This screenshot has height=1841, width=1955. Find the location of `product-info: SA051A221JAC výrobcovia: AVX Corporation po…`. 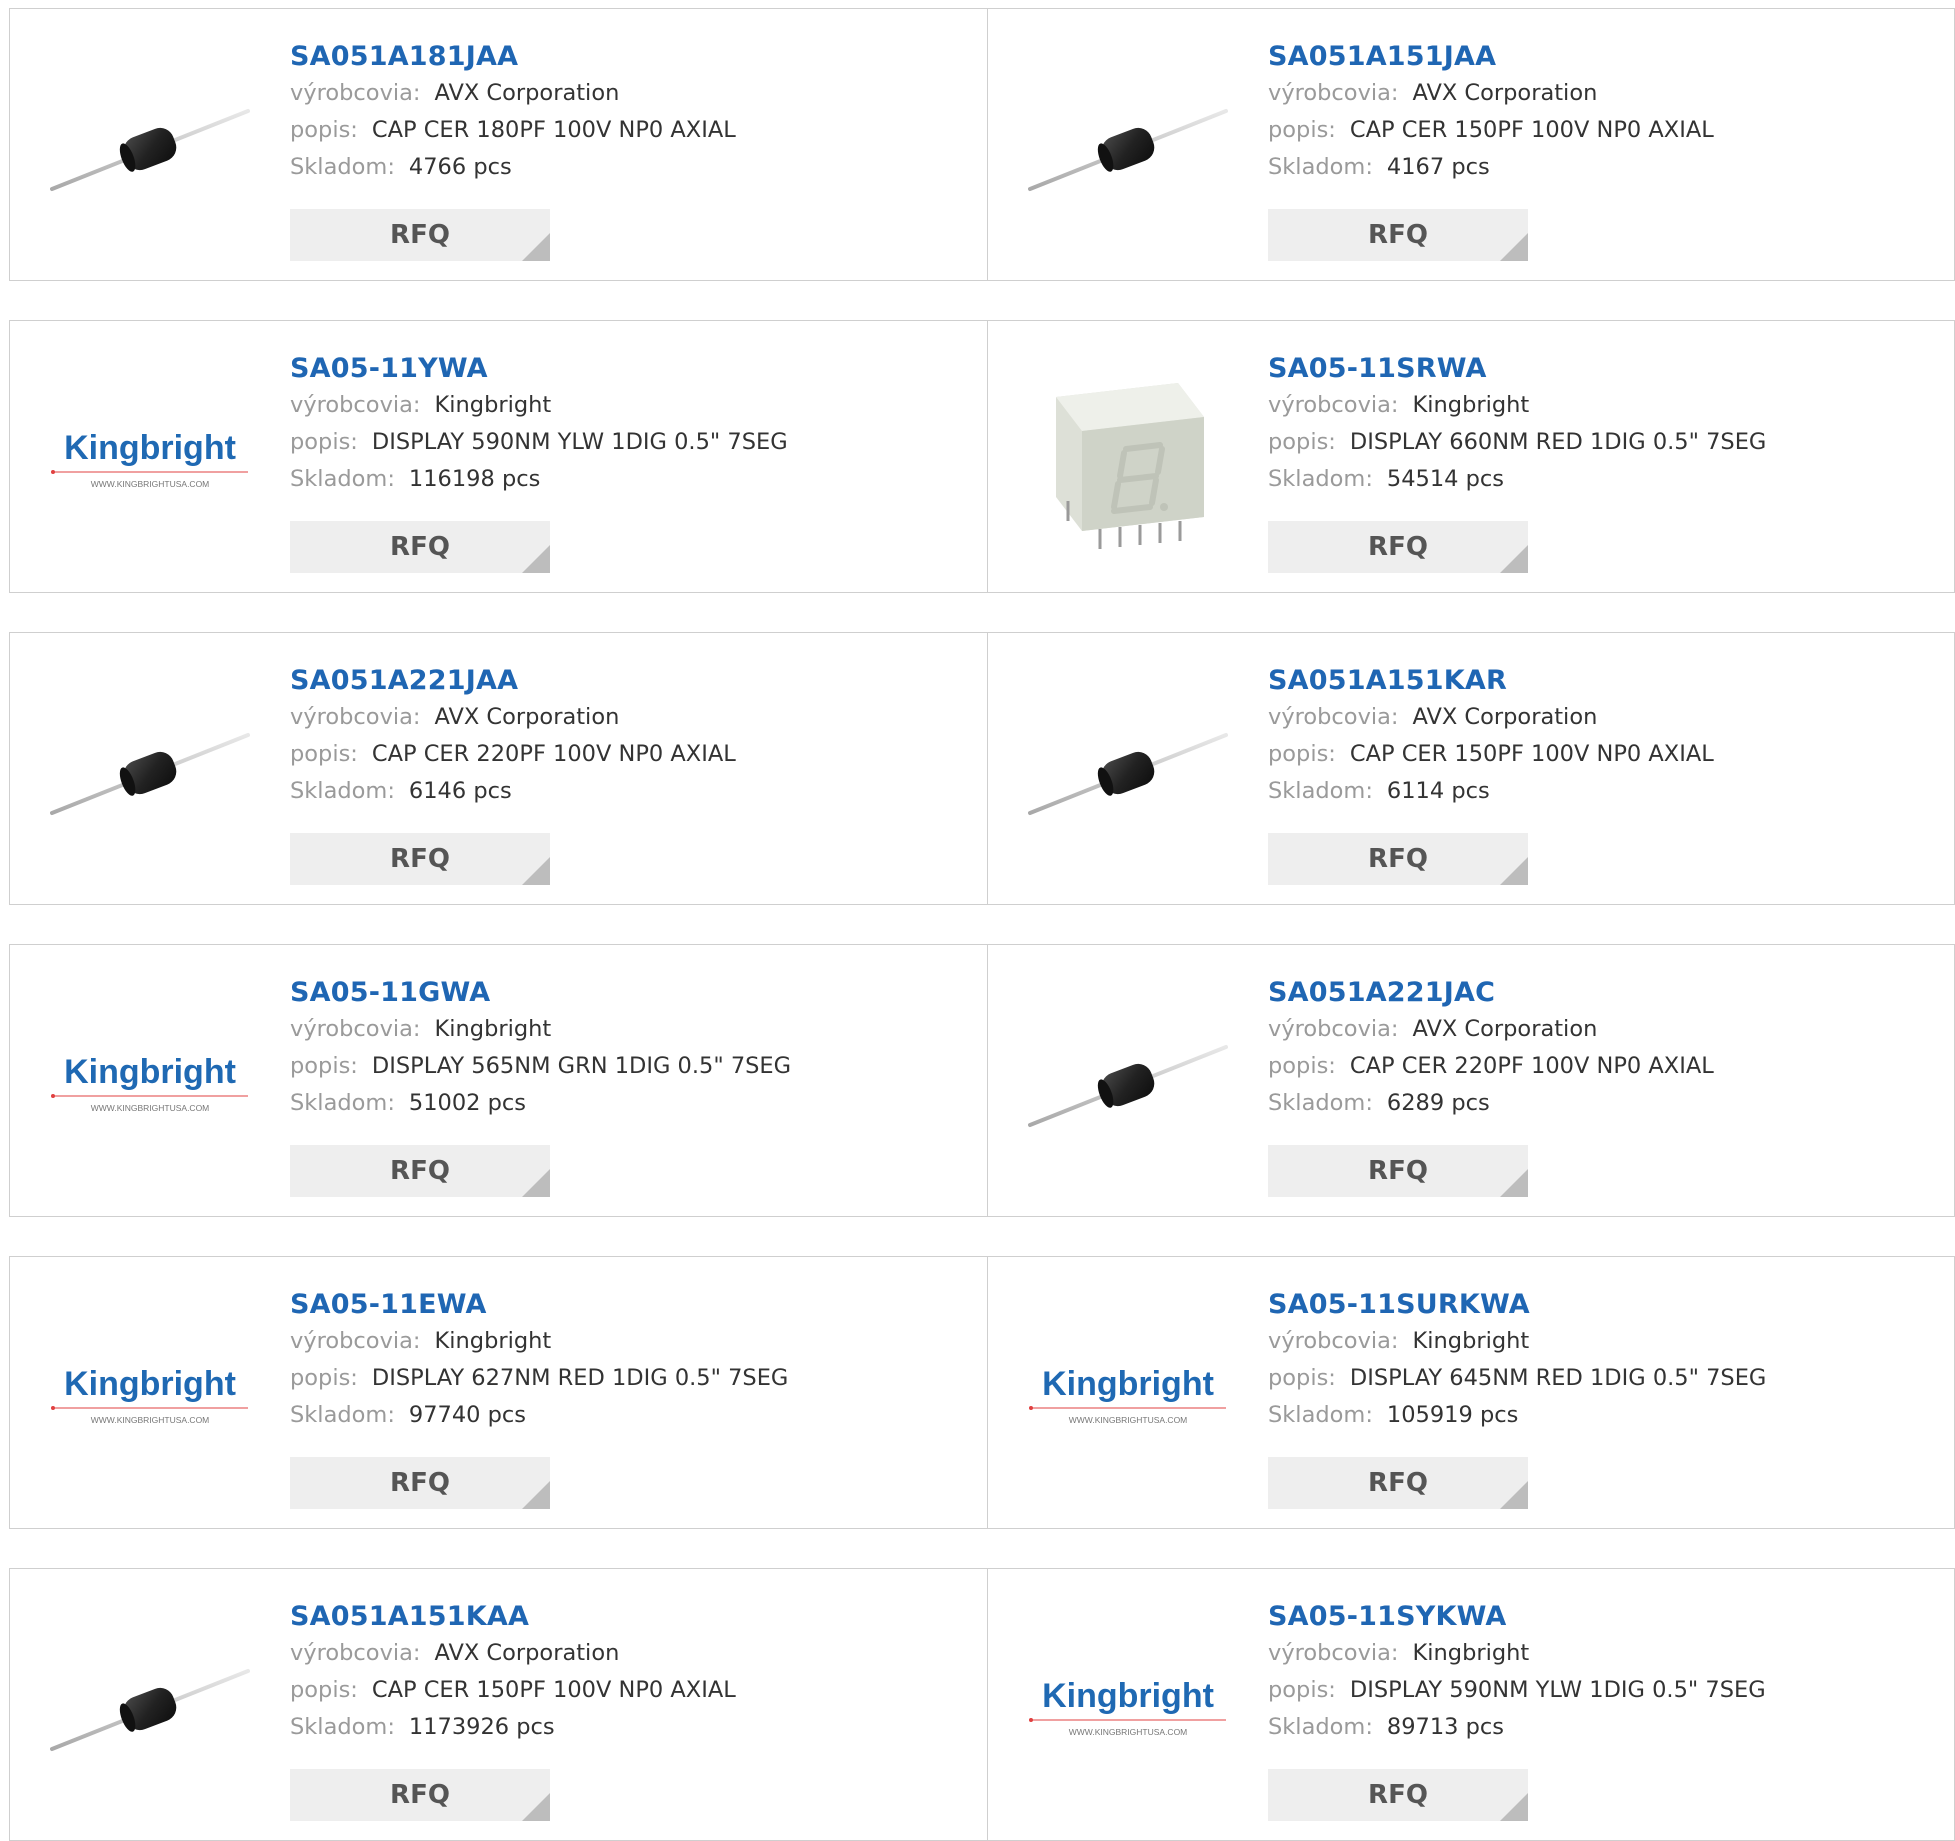

product-info: SA051A221JAC výrobcovia: AVX Corporation po… is located at coordinates (1601, 1048).